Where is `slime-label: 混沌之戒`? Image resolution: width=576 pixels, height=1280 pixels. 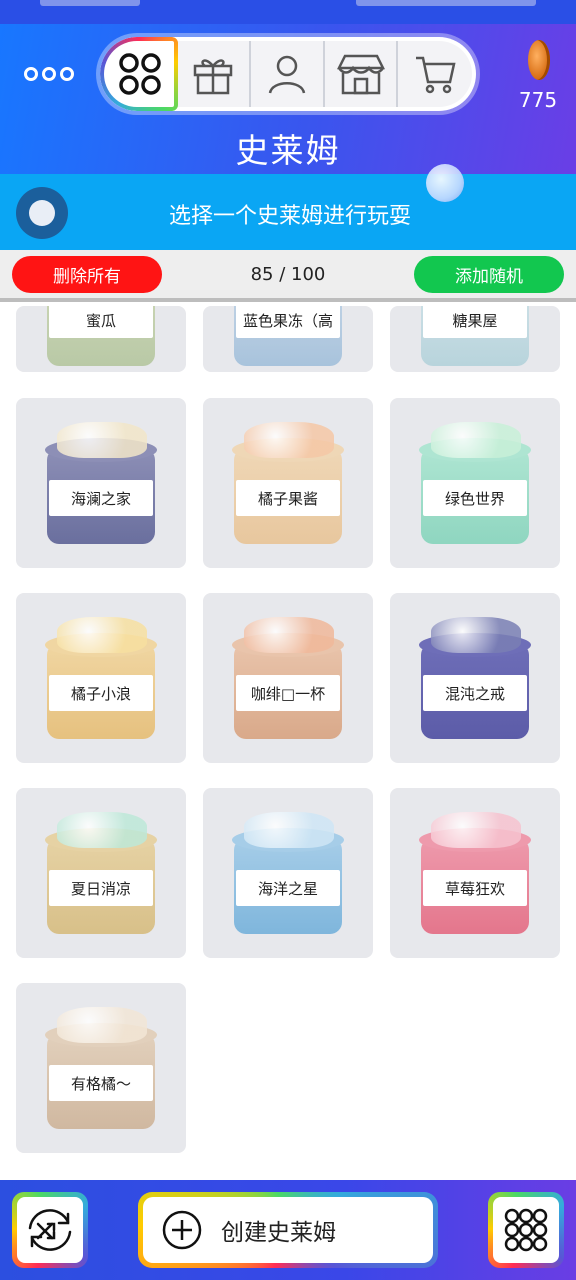
slime-label: 混沌之戒 is located at coordinates (475, 693).